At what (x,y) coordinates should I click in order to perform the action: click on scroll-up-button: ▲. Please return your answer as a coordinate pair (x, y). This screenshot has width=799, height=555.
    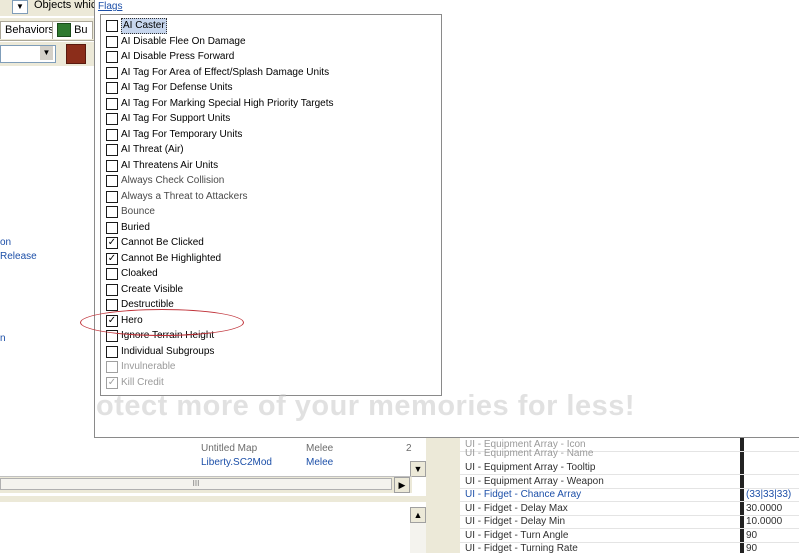
    Looking at the image, I should click on (418, 515).